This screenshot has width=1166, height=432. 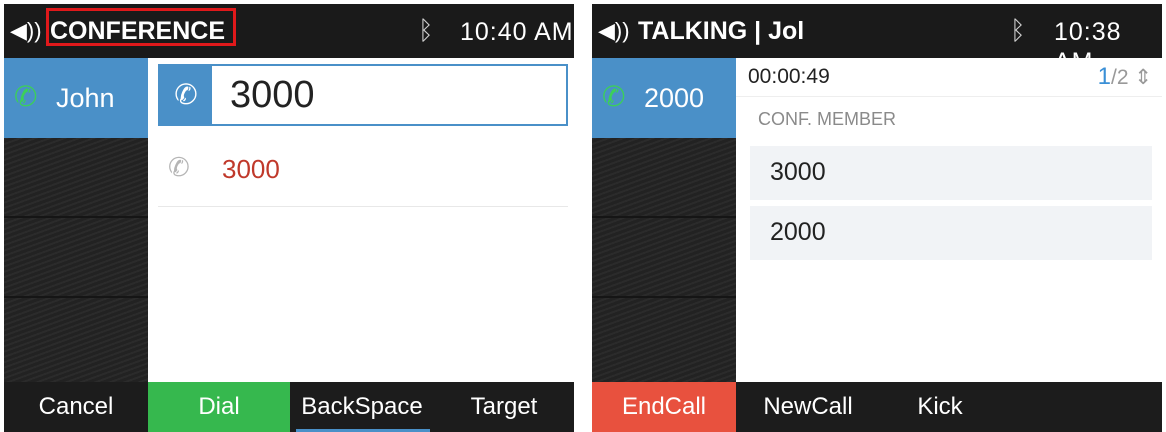 What do you see at coordinates (721, 31) in the screenshot?
I see `status-title: TALKING | Jol` at bounding box center [721, 31].